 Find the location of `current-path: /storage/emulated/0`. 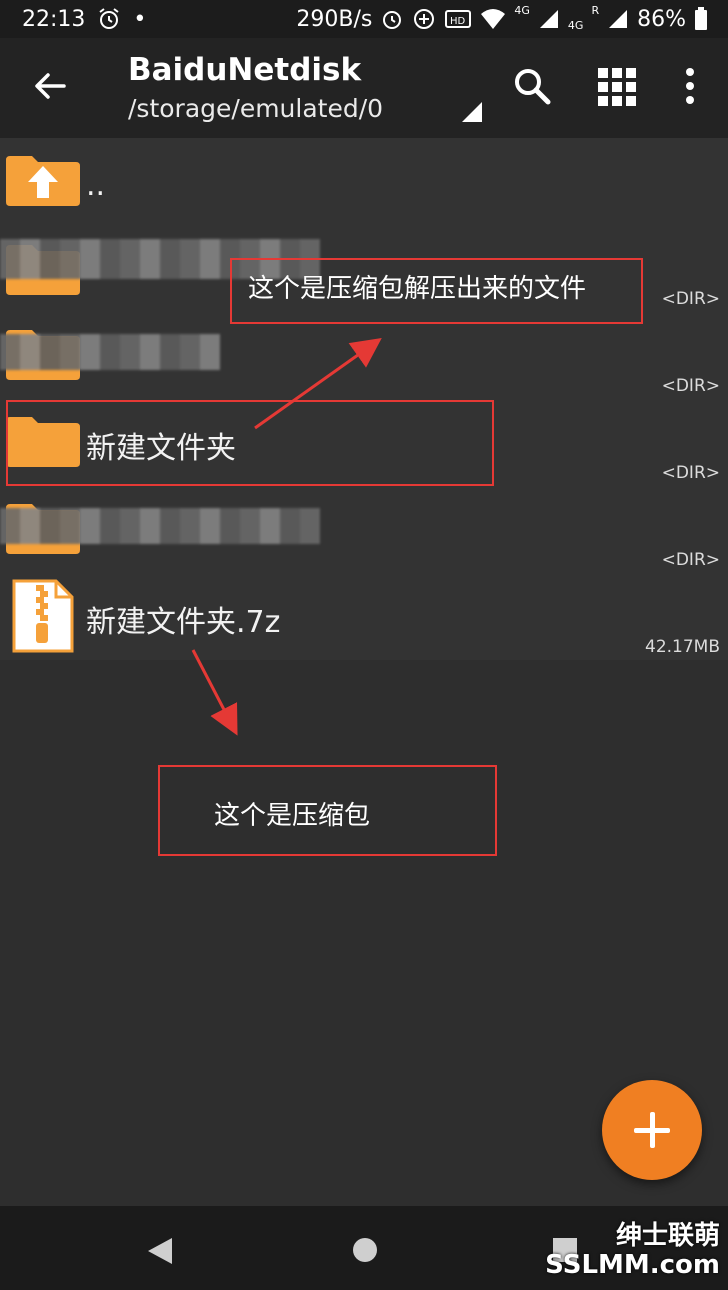

current-path: /storage/emulated/0 is located at coordinates (255, 108).